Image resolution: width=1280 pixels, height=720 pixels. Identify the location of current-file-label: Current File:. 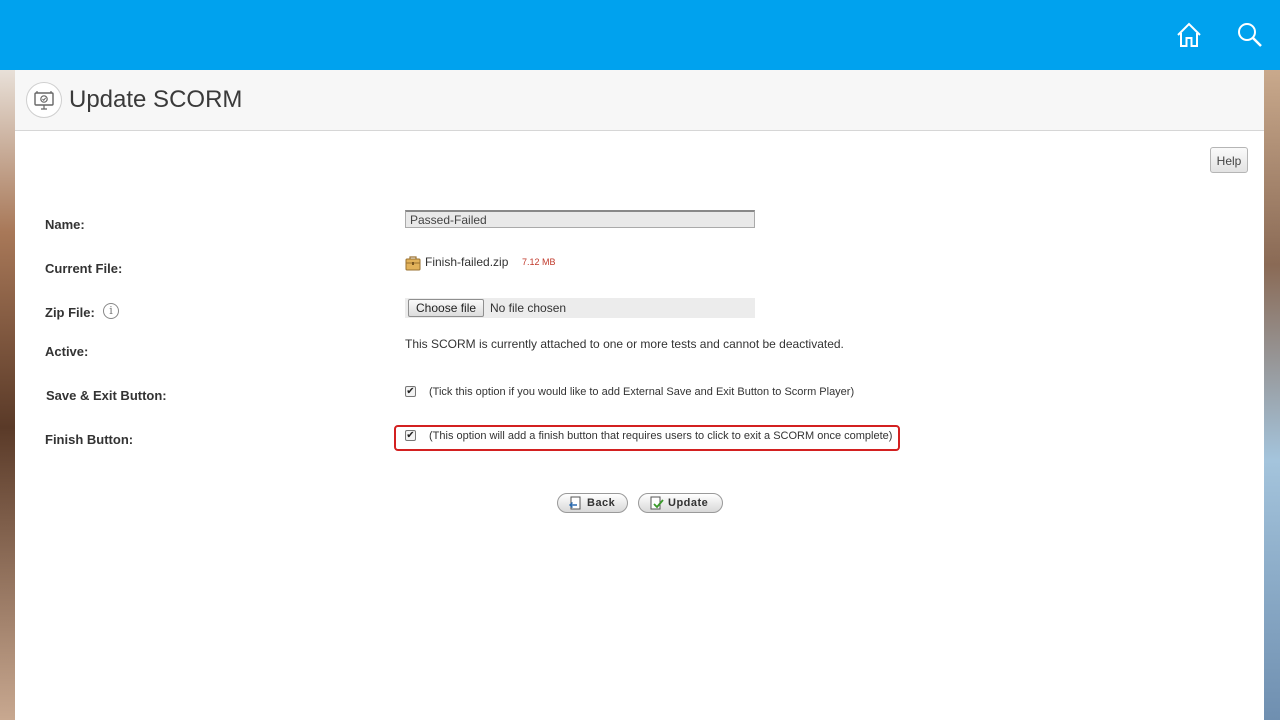
(84, 268).